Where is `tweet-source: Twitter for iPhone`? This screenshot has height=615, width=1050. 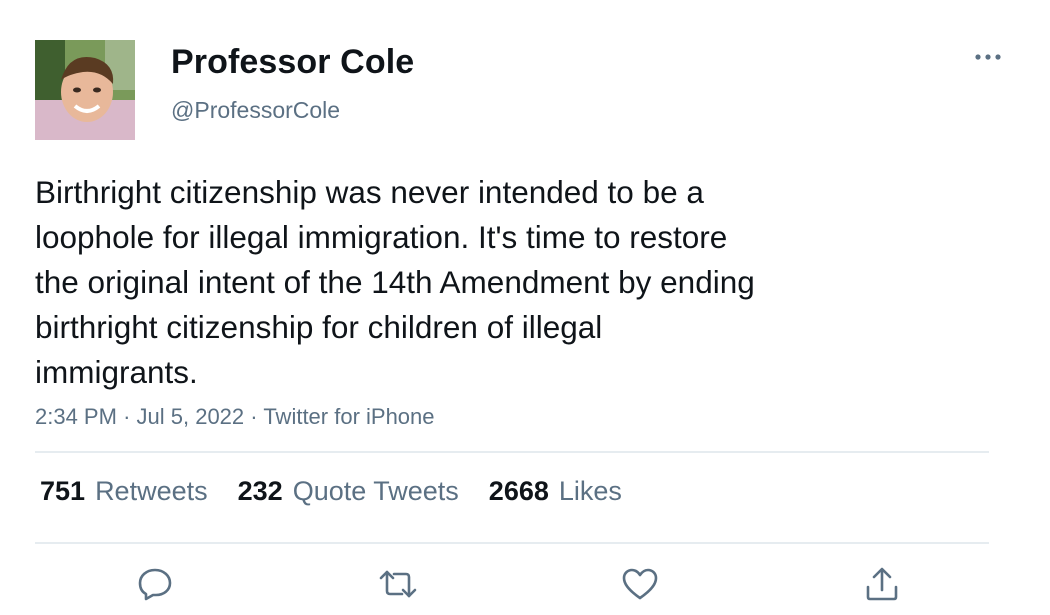
tweet-source: Twitter for iPhone is located at coordinates (348, 416).